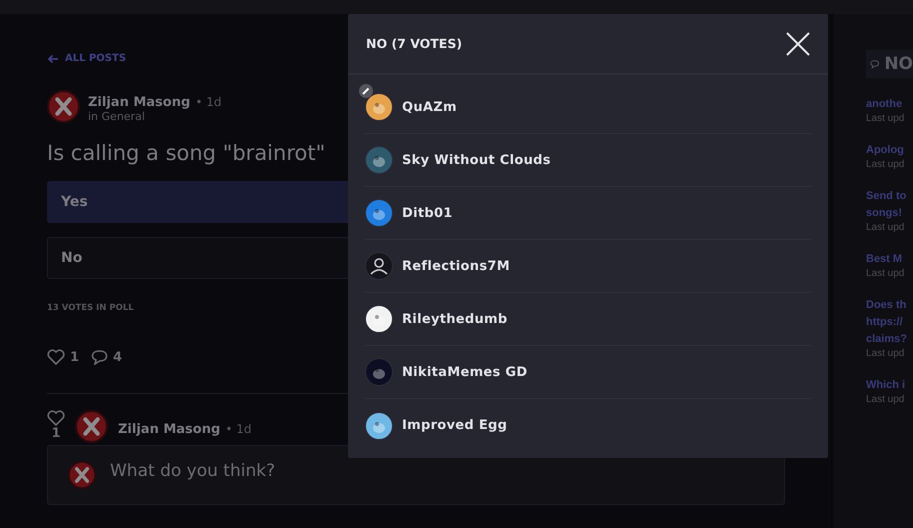 The width and height of the screenshot is (913, 528). Describe the element at coordinates (456, 266) in the screenshot. I see `voter-name: Reflections7M` at that location.